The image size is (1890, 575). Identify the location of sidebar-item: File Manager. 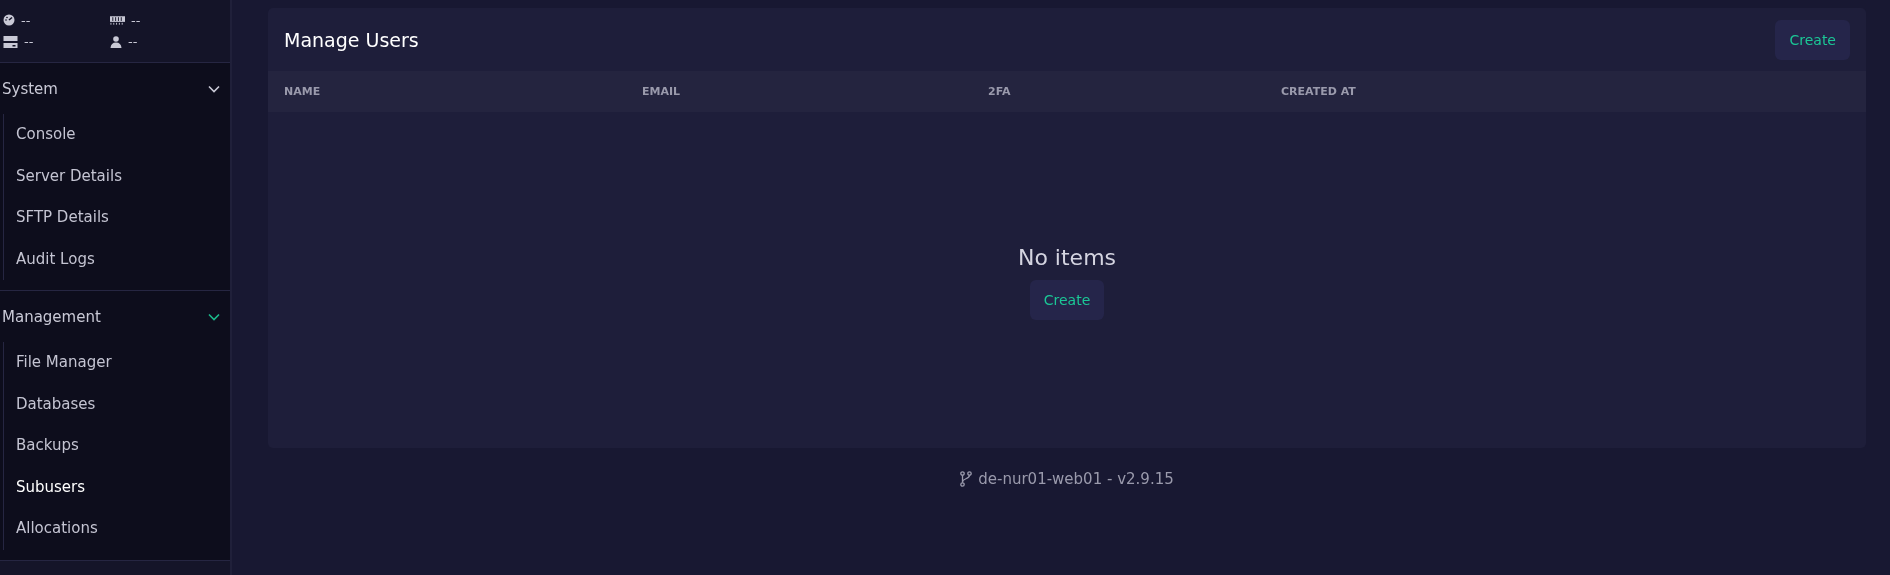
(117, 363).